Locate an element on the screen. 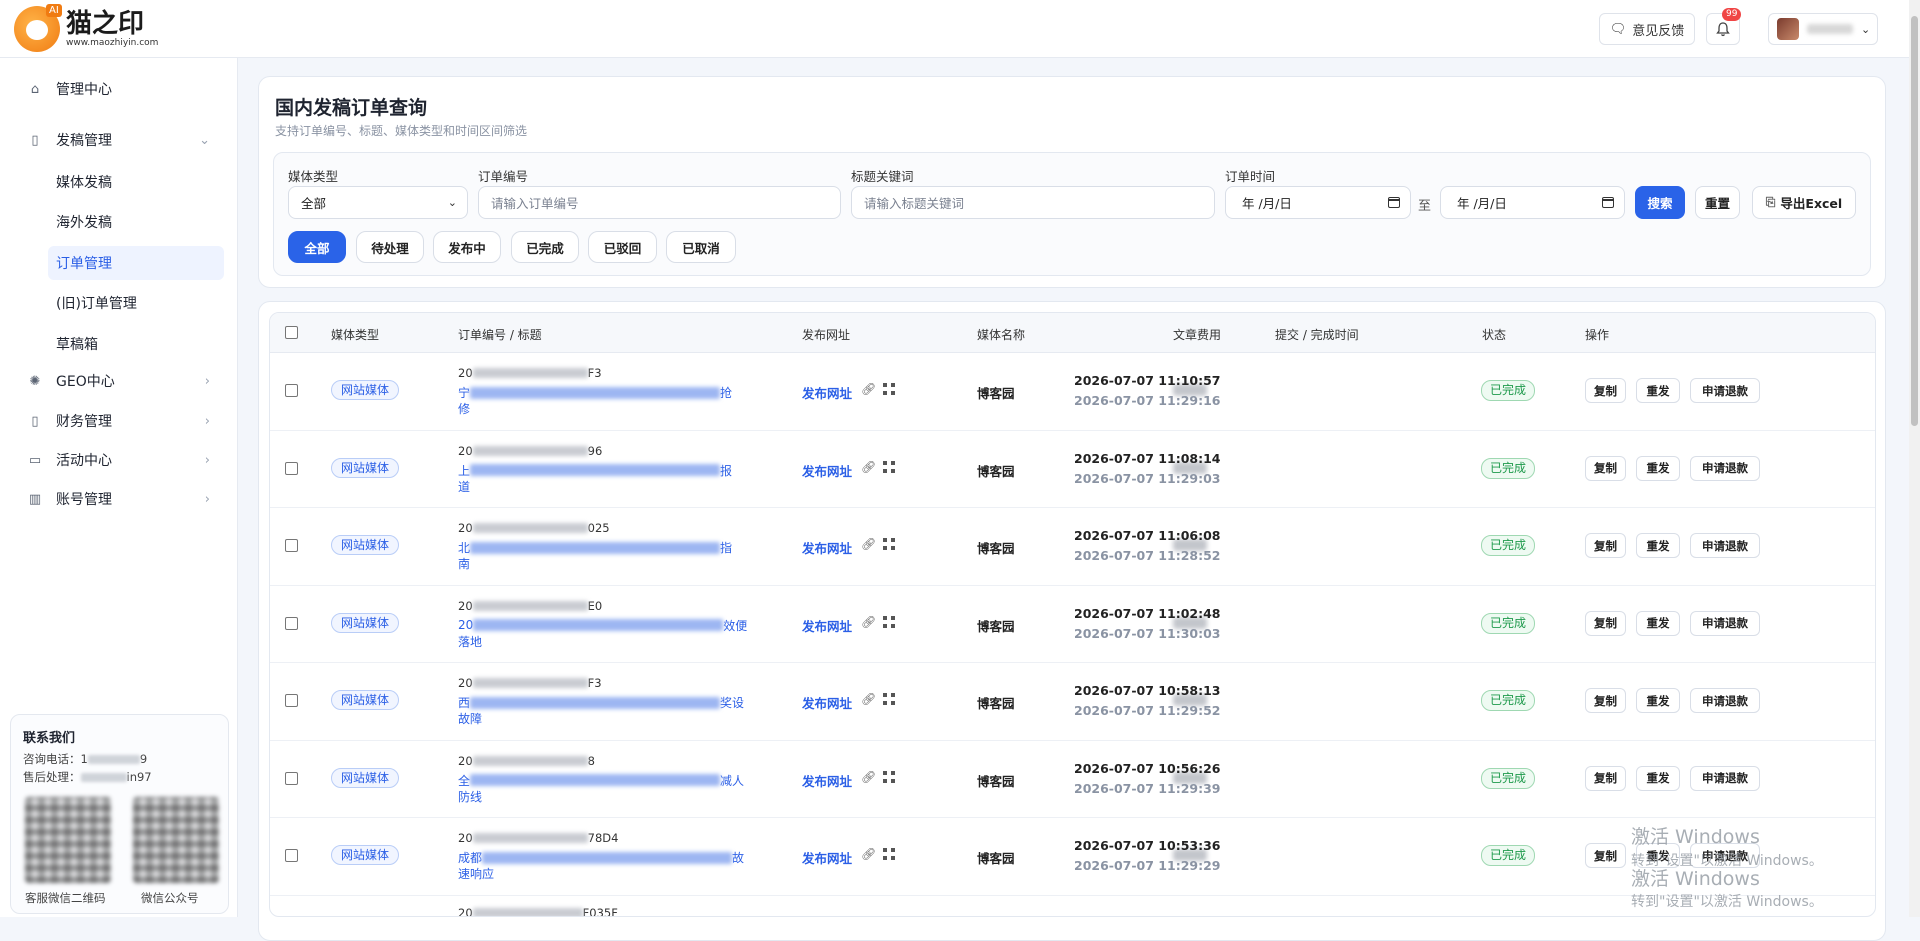 The width and height of the screenshot is (1920, 941). order-title-link-line2: 防线 is located at coordinates (470, 796).